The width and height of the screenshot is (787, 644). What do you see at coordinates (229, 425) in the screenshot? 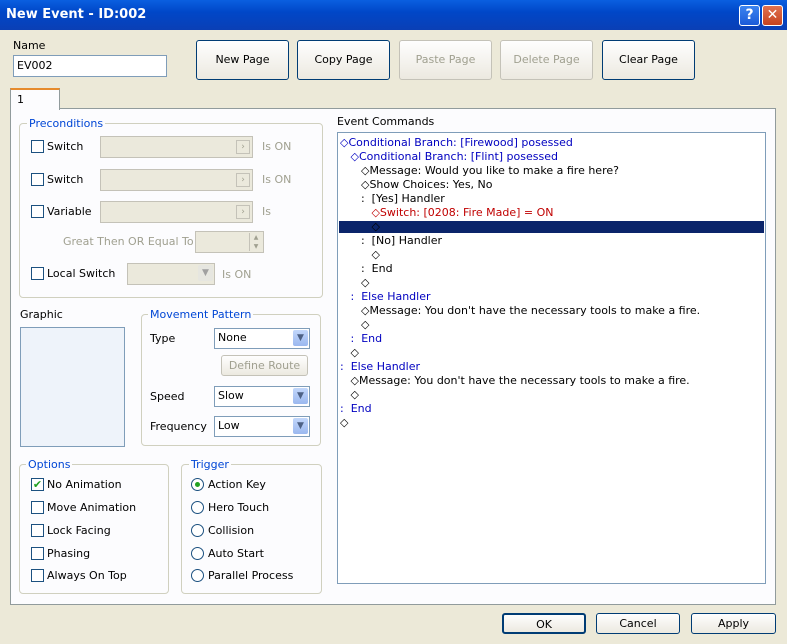
I see `frequency-value: Low` at bounding box center [229, 425].